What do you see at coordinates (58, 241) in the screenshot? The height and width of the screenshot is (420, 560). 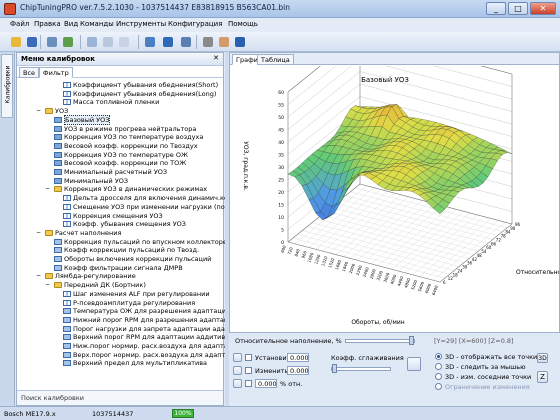 I see `chart-icon` at bounding box center [58, 241].